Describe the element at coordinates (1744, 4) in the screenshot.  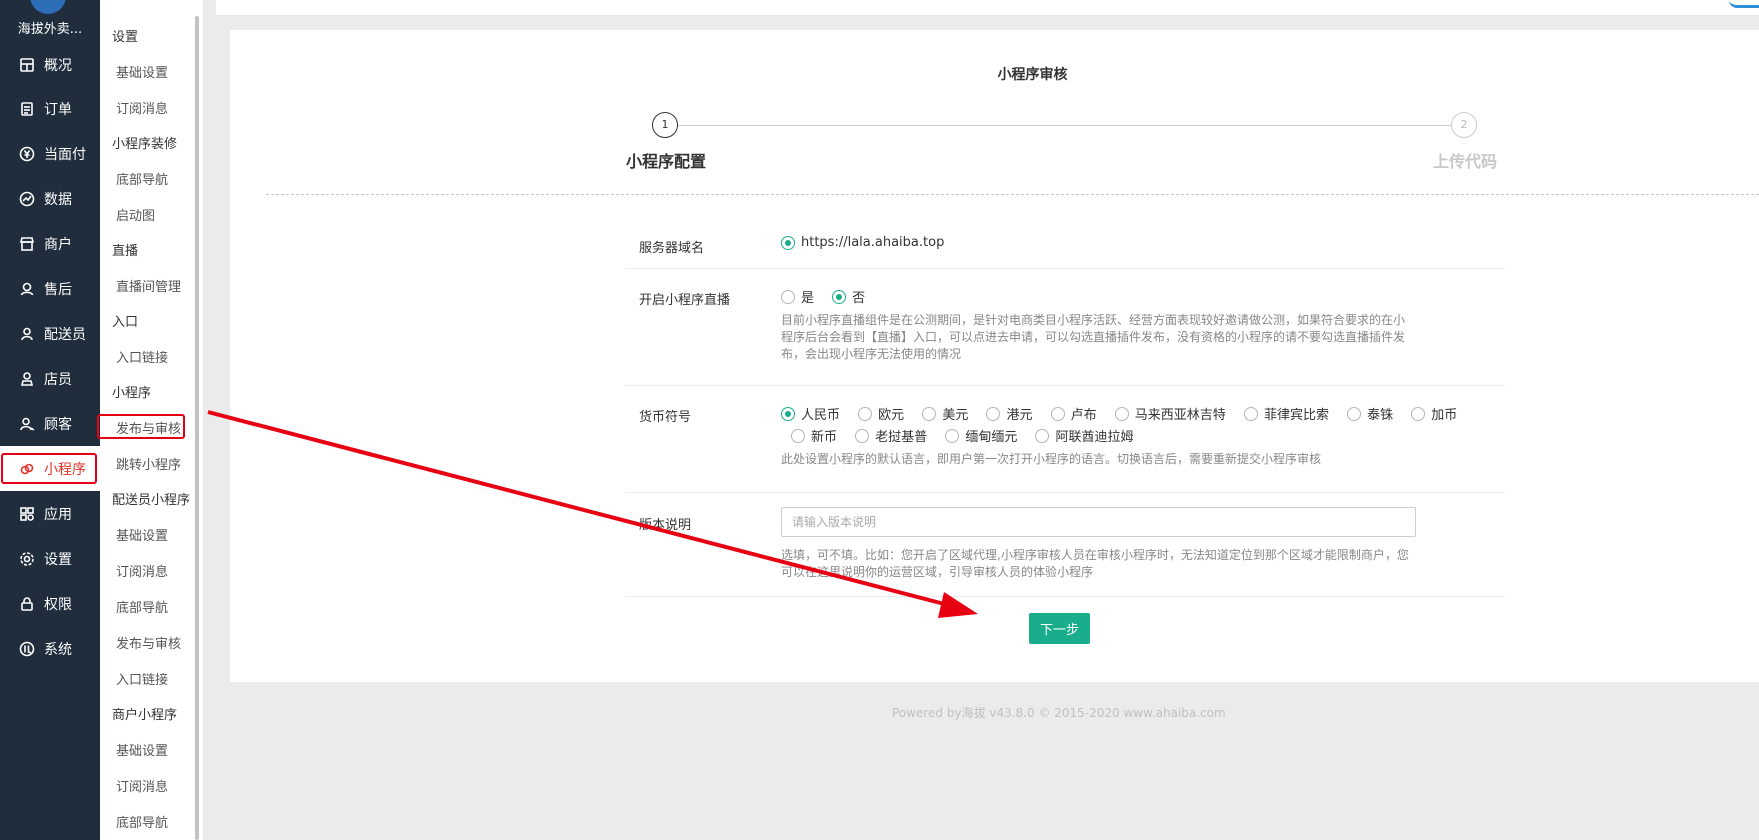
I see `top-corner-decoration` at that location.